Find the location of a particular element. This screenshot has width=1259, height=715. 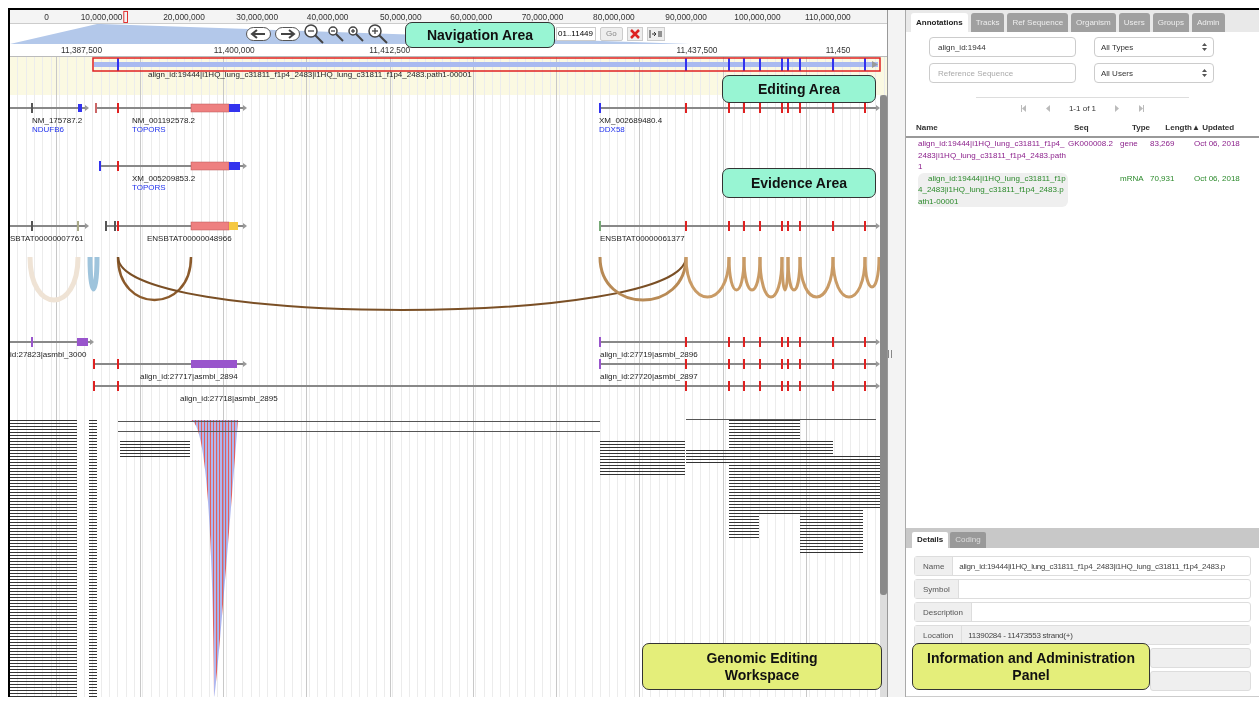

feature-label: id:27823|asmbl_3000 is located at coordinates (48, 354).